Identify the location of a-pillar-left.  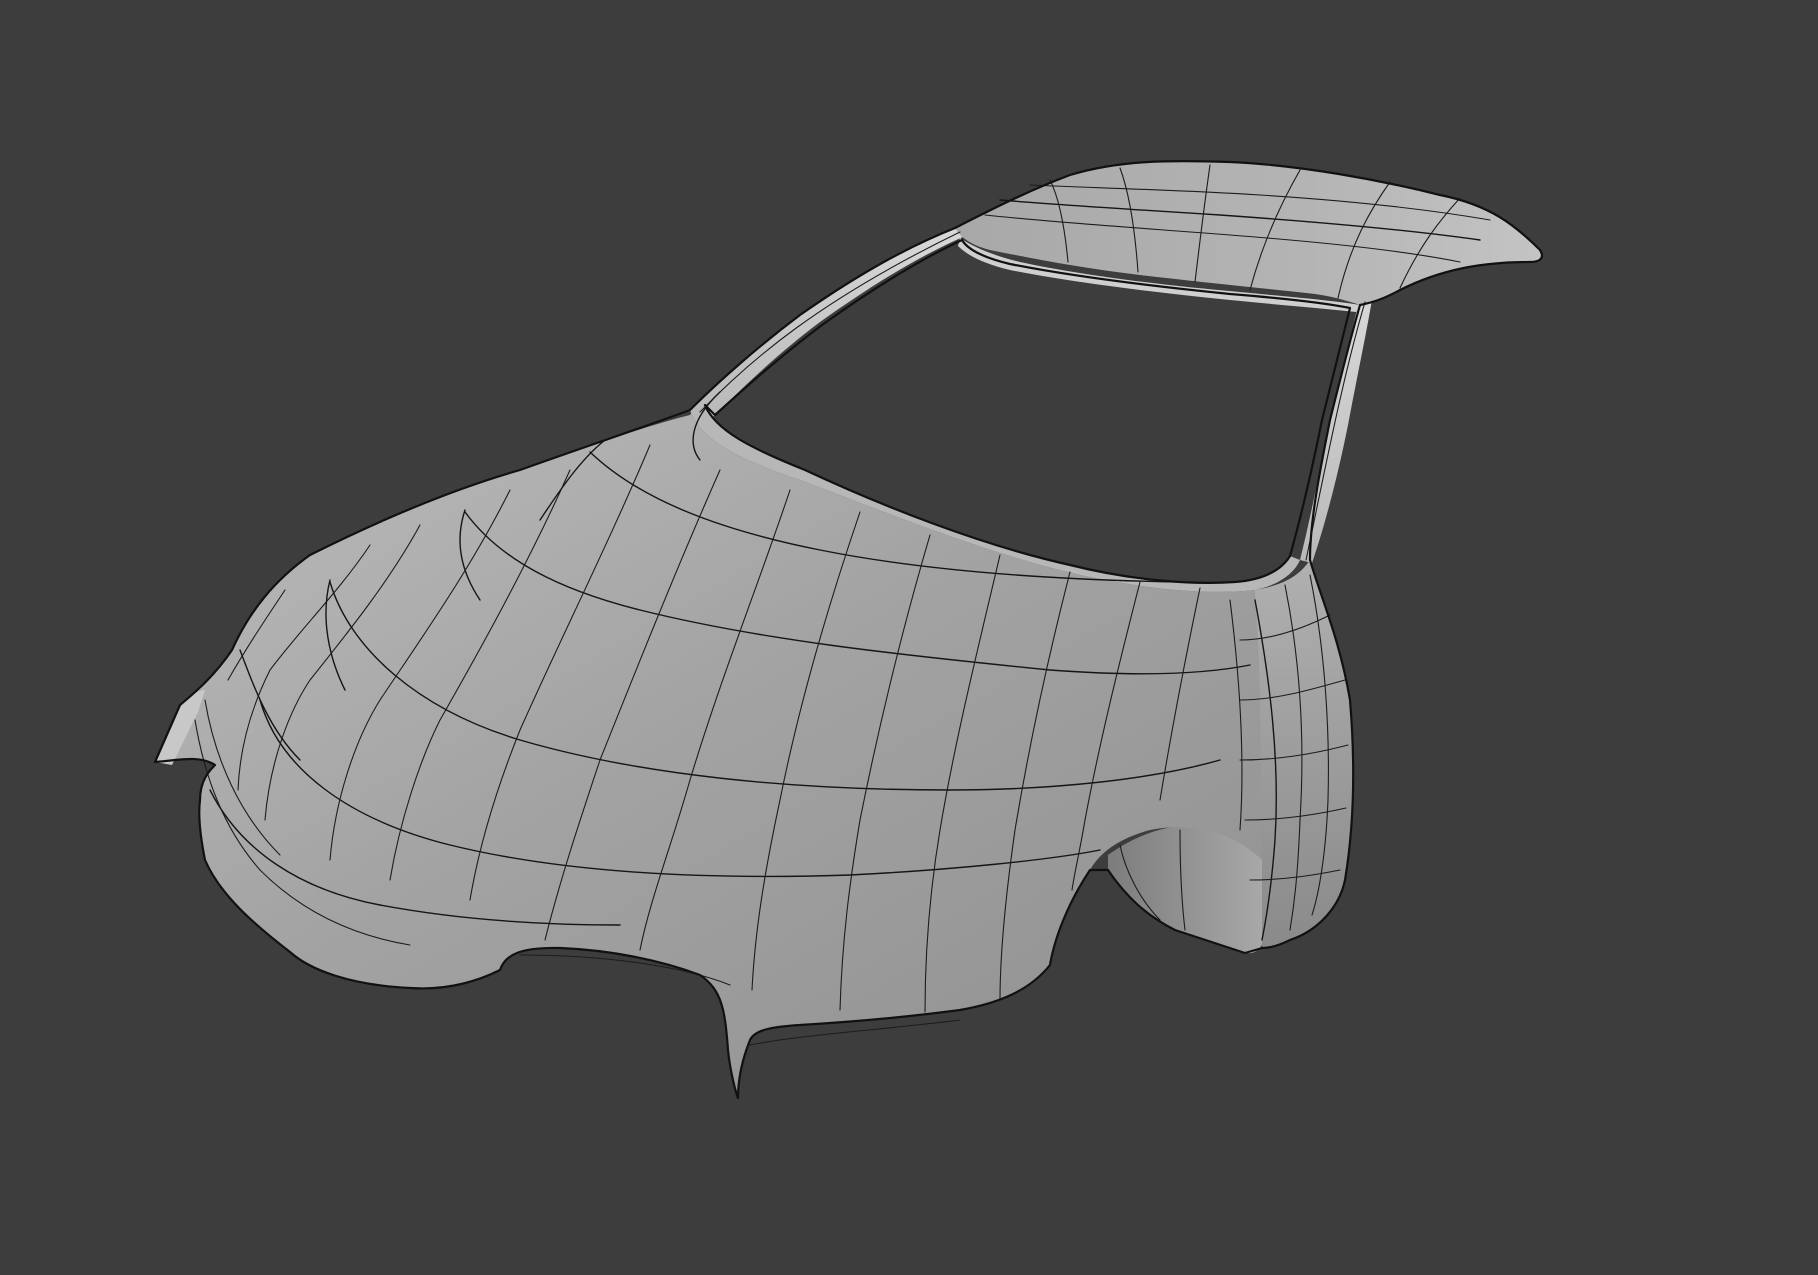
(827, 323).